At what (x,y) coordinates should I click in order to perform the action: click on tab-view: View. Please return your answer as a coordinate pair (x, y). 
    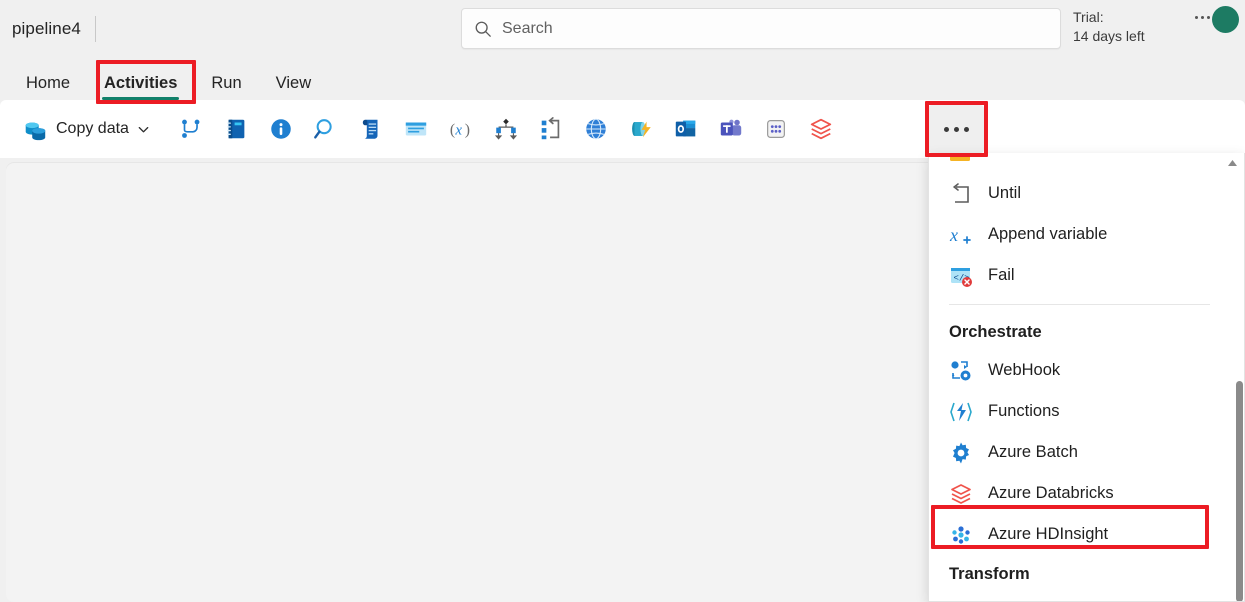
    Looking at the image, I should click on (293, 83).